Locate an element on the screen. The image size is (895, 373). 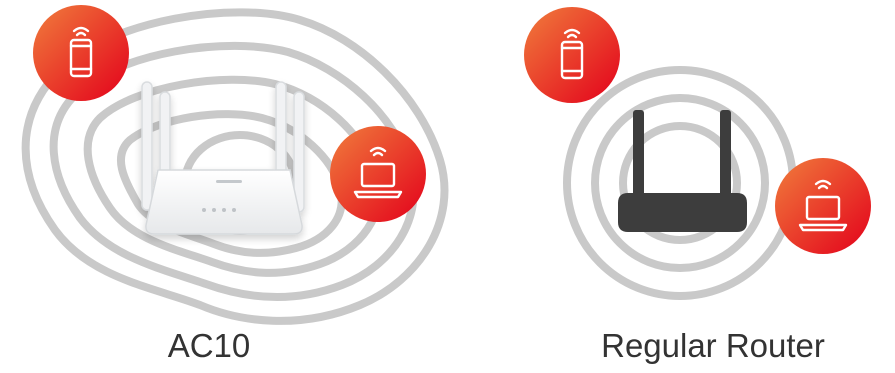
ac10-smartphone-badge is located at coordinates (81, 53).